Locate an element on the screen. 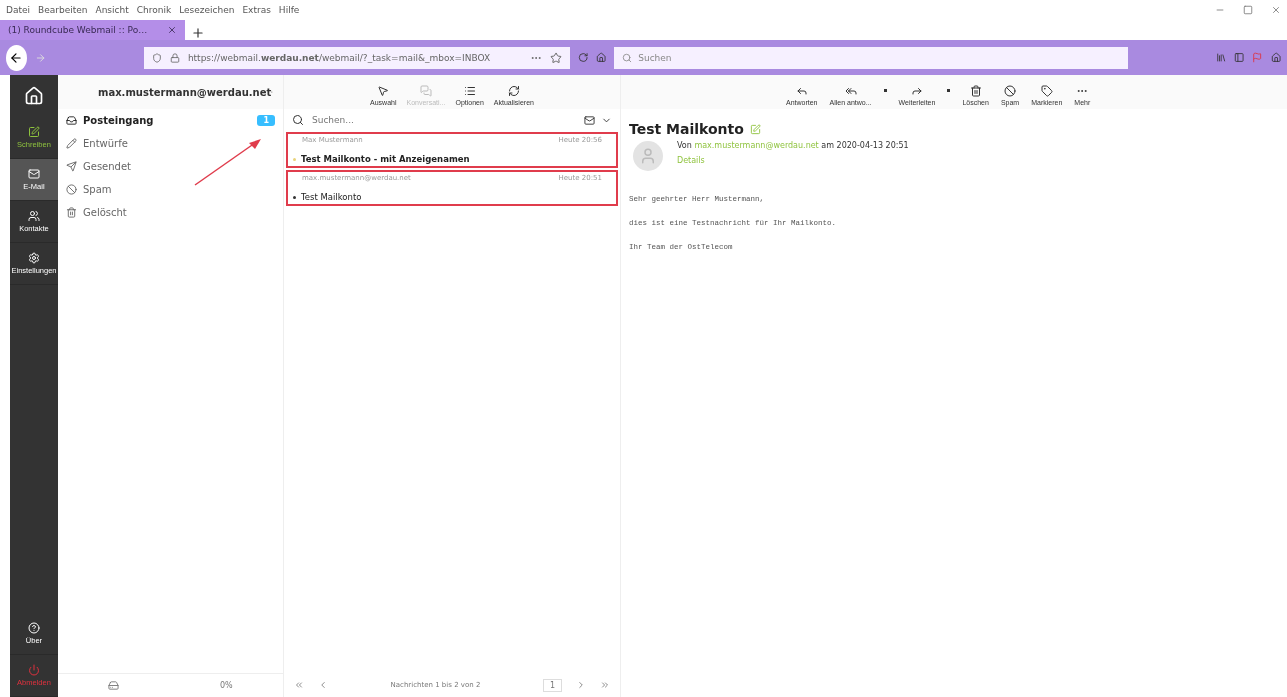 The image size is (1287, 697). menu-item: Extras is located at coordinates (256, 10).